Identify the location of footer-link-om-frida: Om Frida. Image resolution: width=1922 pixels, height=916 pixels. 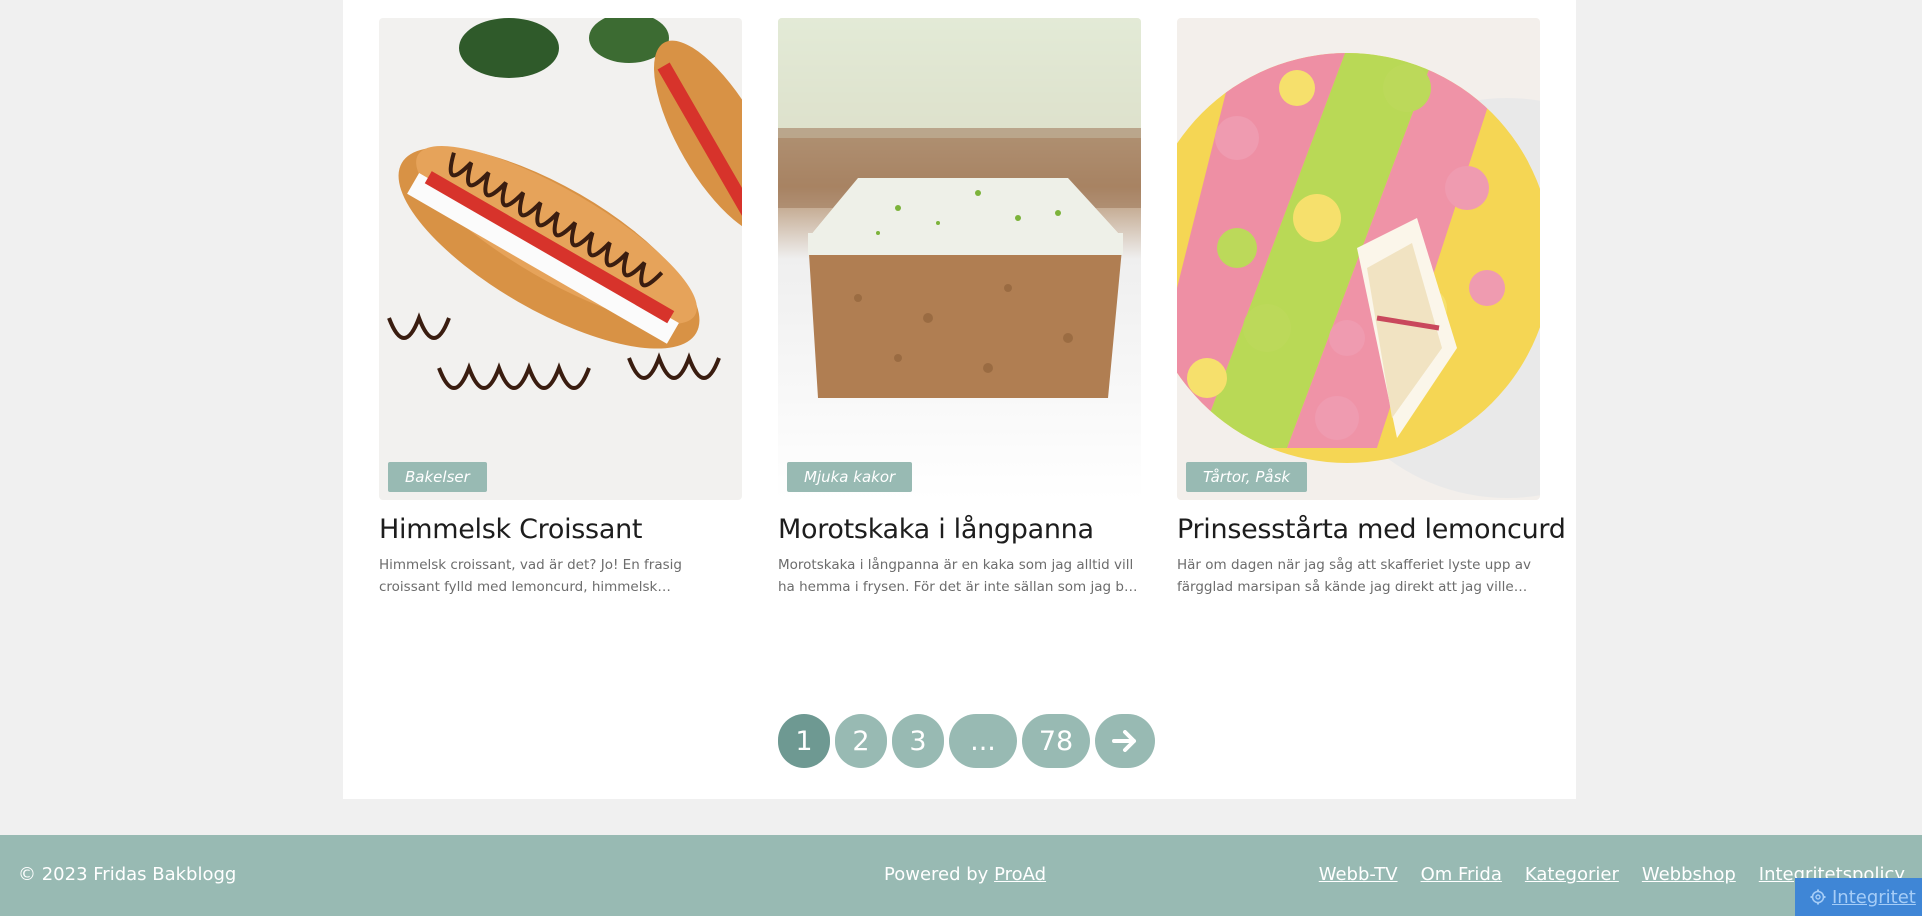
(1461, 874).